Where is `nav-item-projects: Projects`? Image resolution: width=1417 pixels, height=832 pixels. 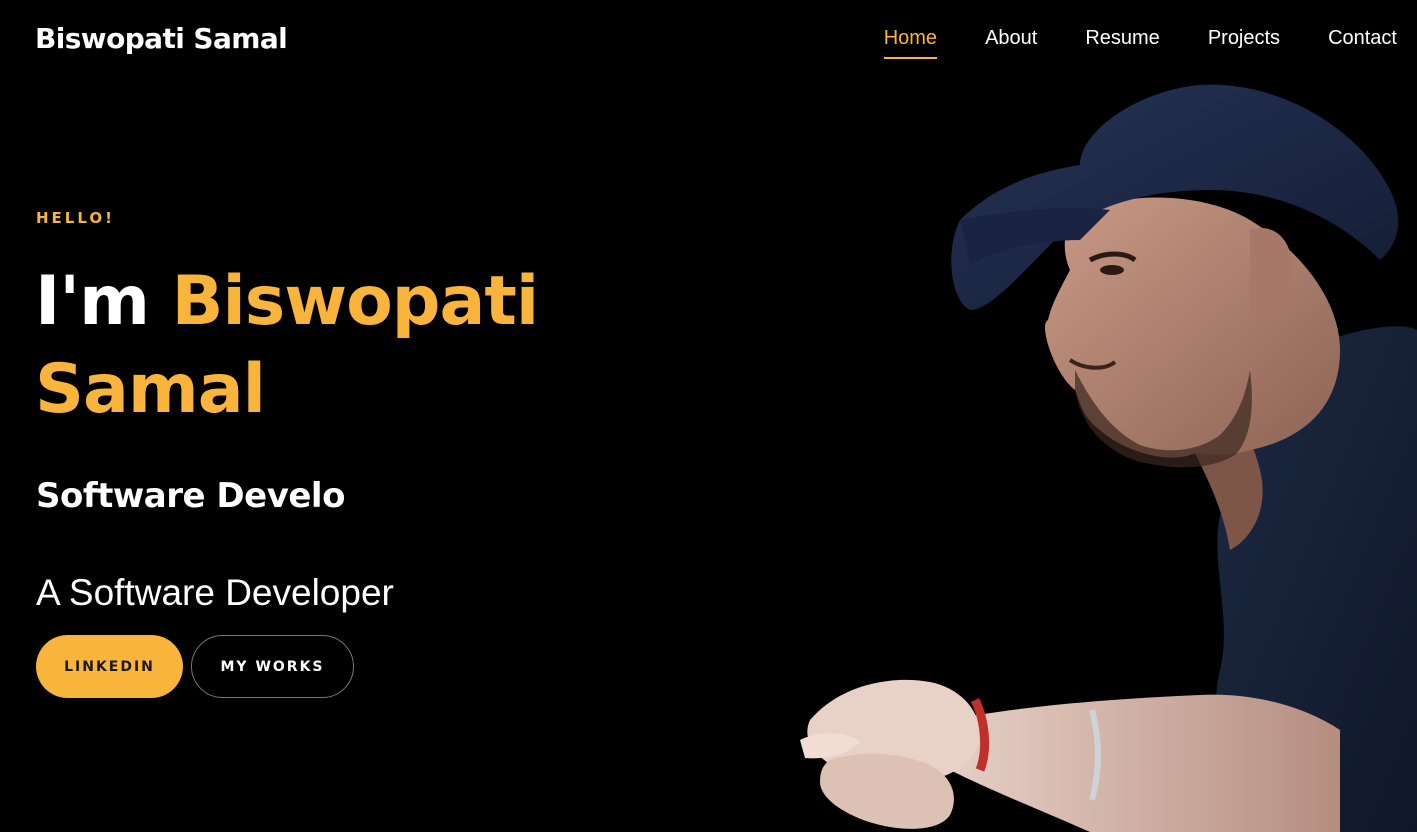
nav-item-projects: Projects is located at coordinates (1244, 38).